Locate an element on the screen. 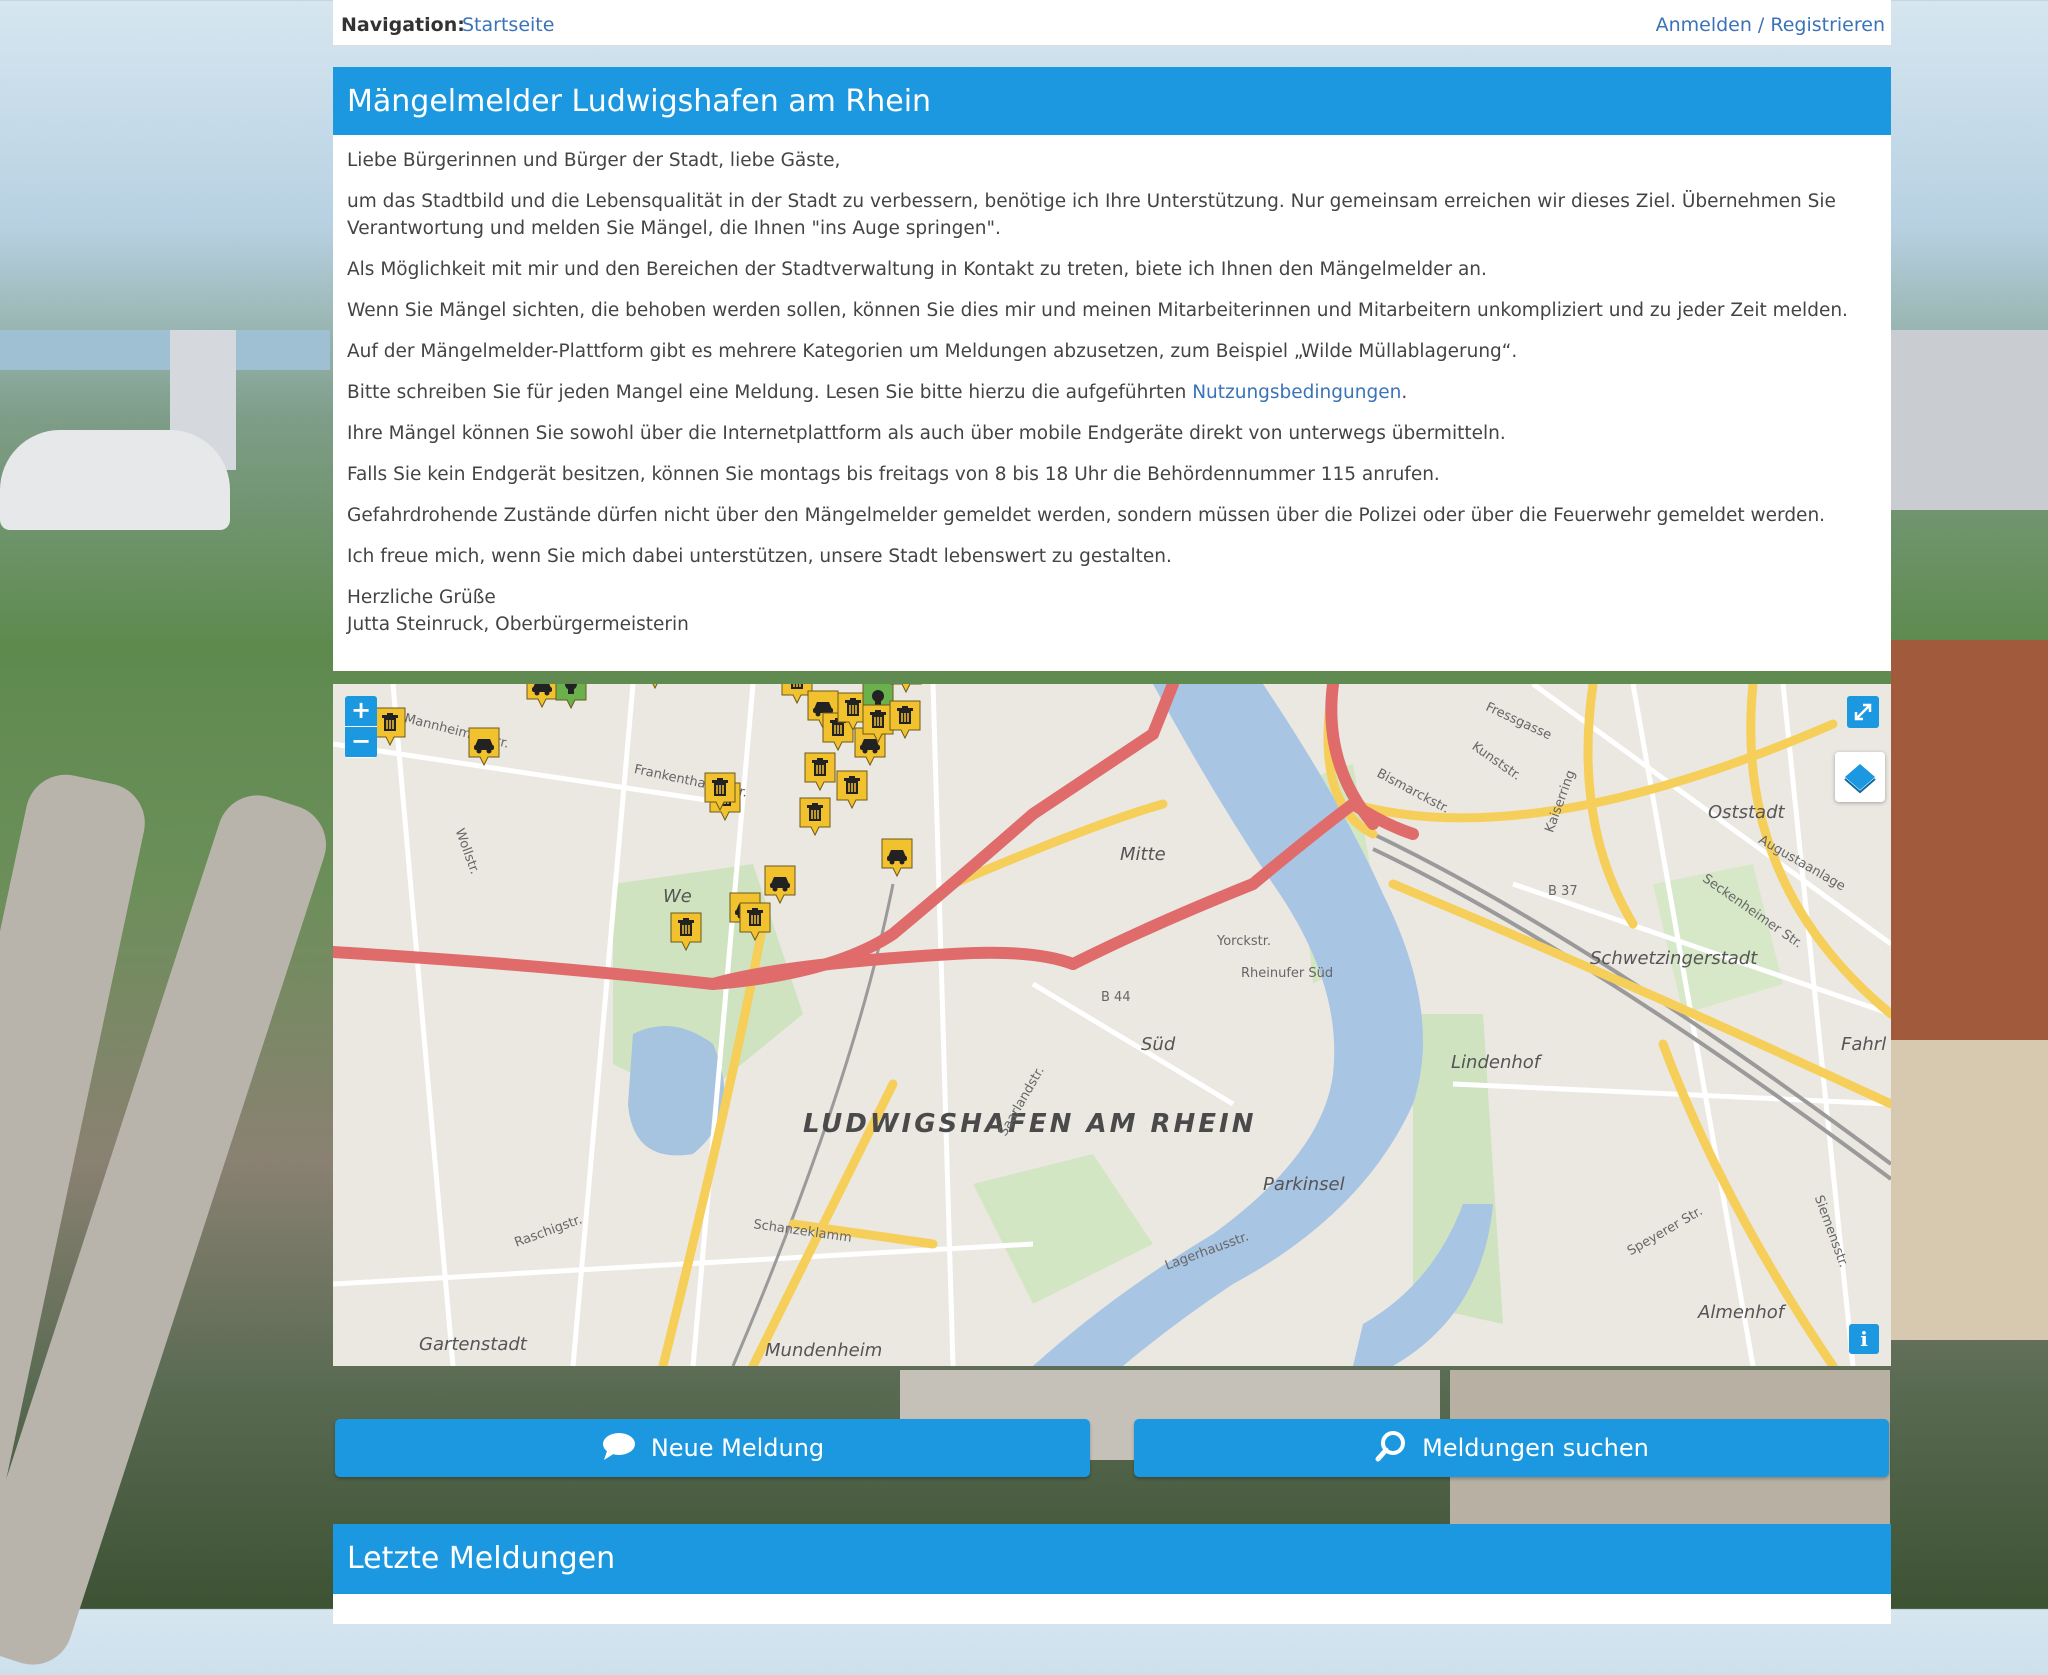 The image size is (2048, 1675). district-label: Fahrl is located at coordinates (1864, 1044).